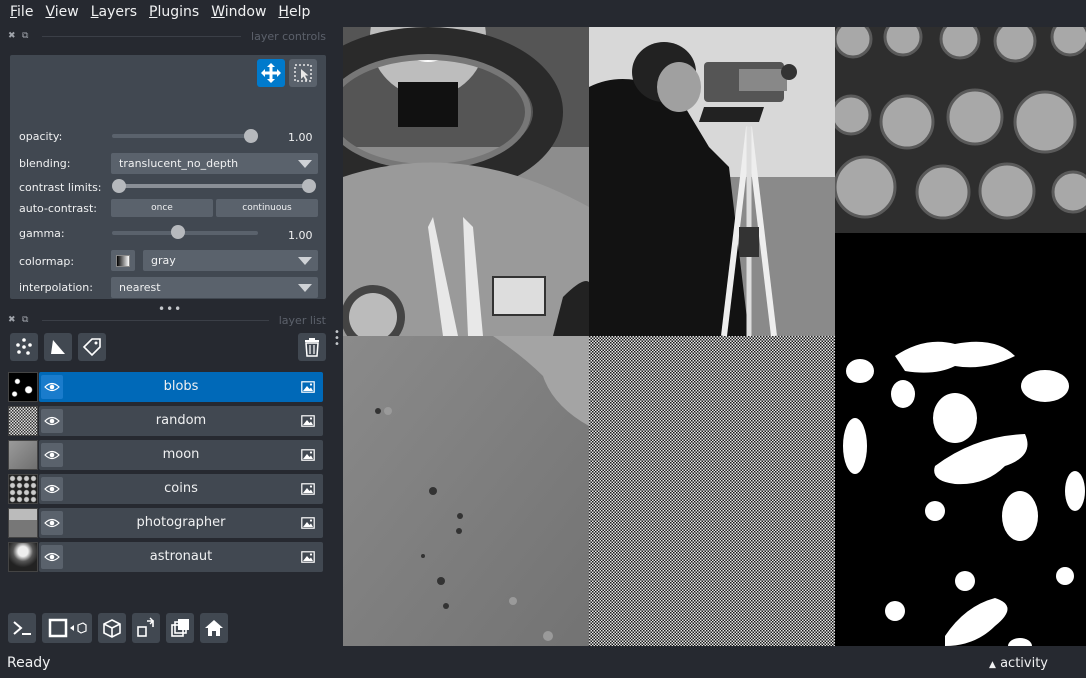 The height and width of the screenshot is (678, 1086). Describe the element at coordinates (181, 421) in the screenshot. I see `layer-body: random` at that location.